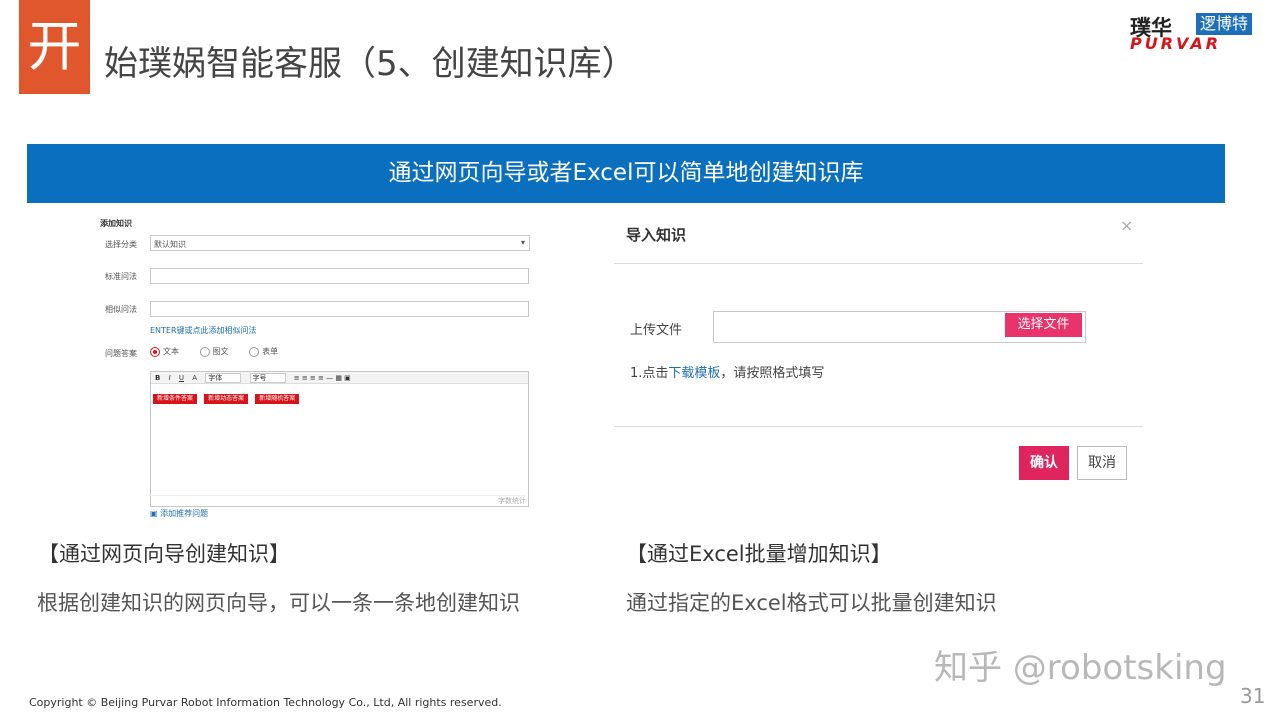 The width and height of the screenshot is (1280, 720). Describe the element at coordinates (878, 426) in the screenshot. I see `dialog-divider-bottom` at that location.